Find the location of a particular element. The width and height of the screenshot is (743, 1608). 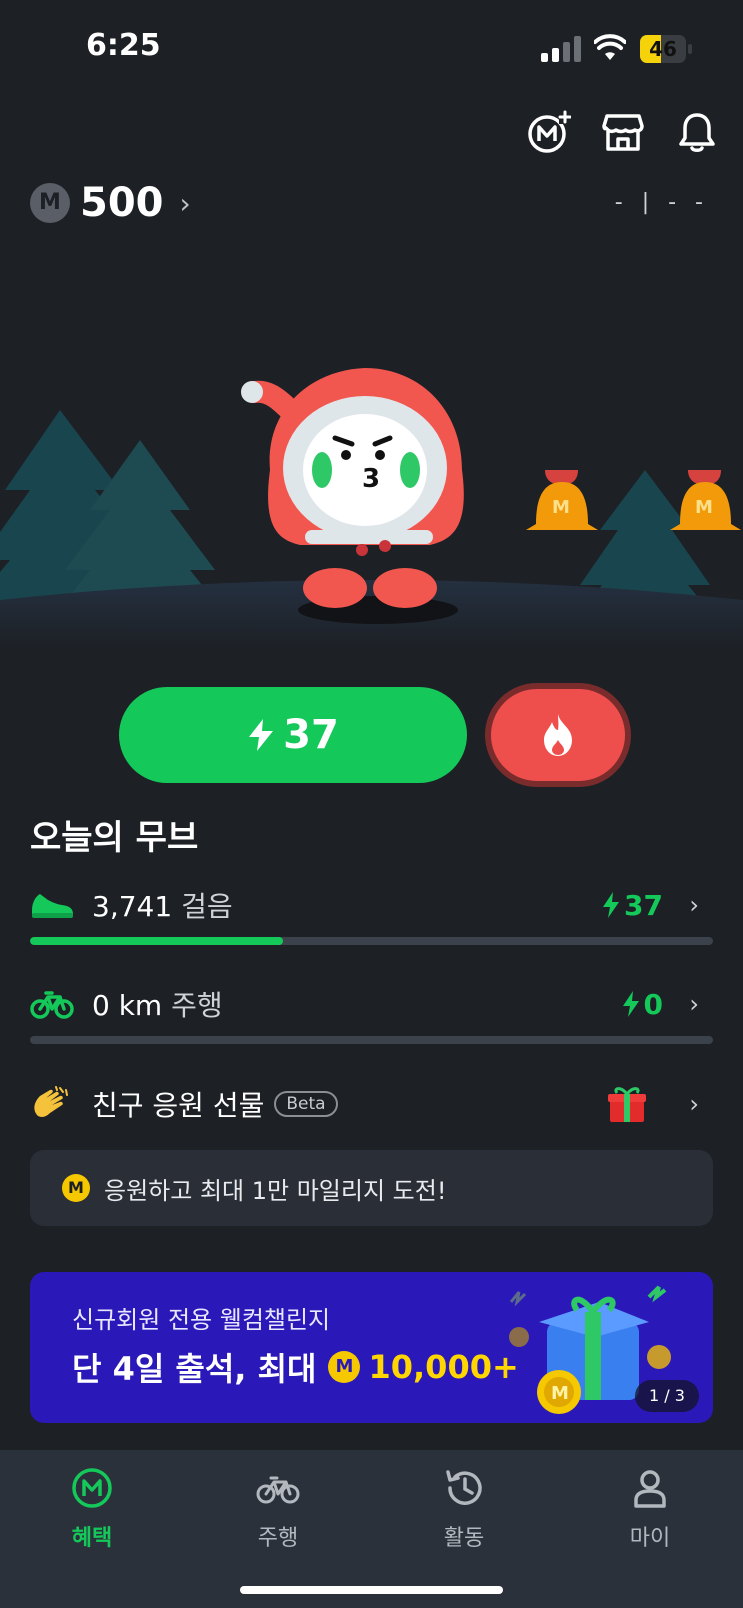

history-icon is located at coordinates (464, 1487).